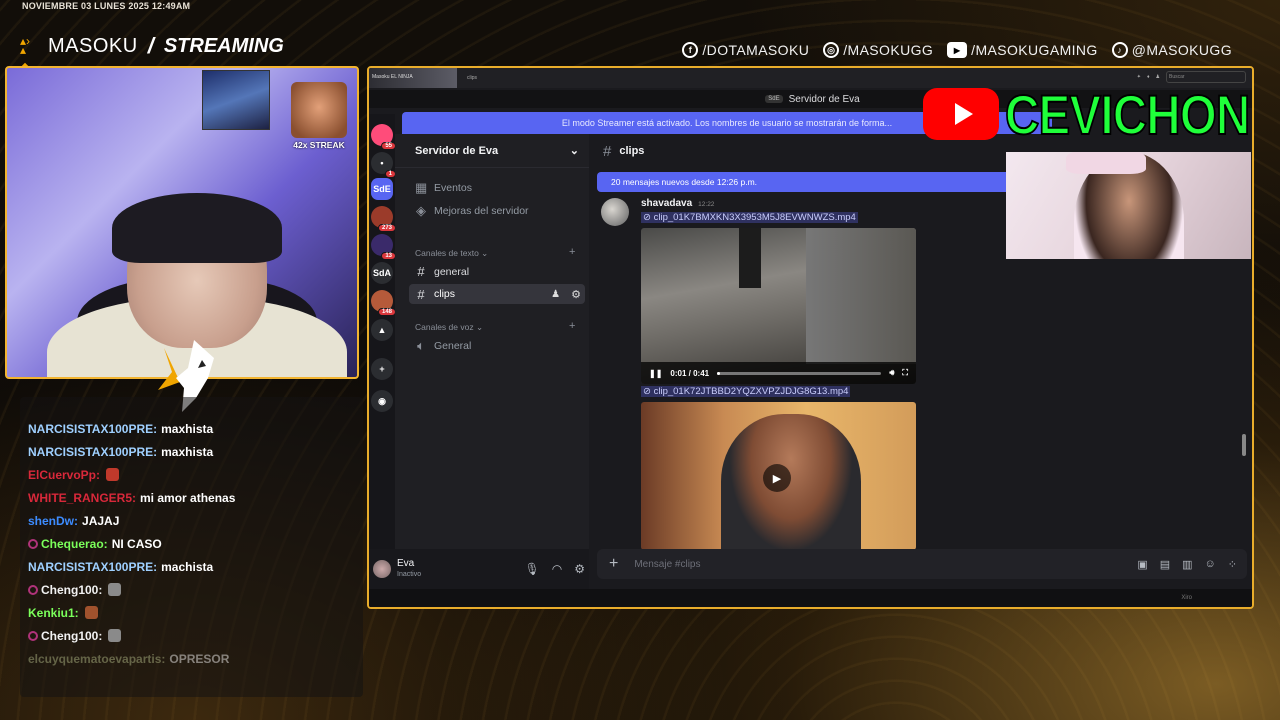 Image resolution: width=1280 pixels, height=720 pixels. Describe the element at coordinates (778, 306) in the screenshot. I see `video-player: ❚❚ 0:01 / 0:41 🔊︎ ⛶` at that location.